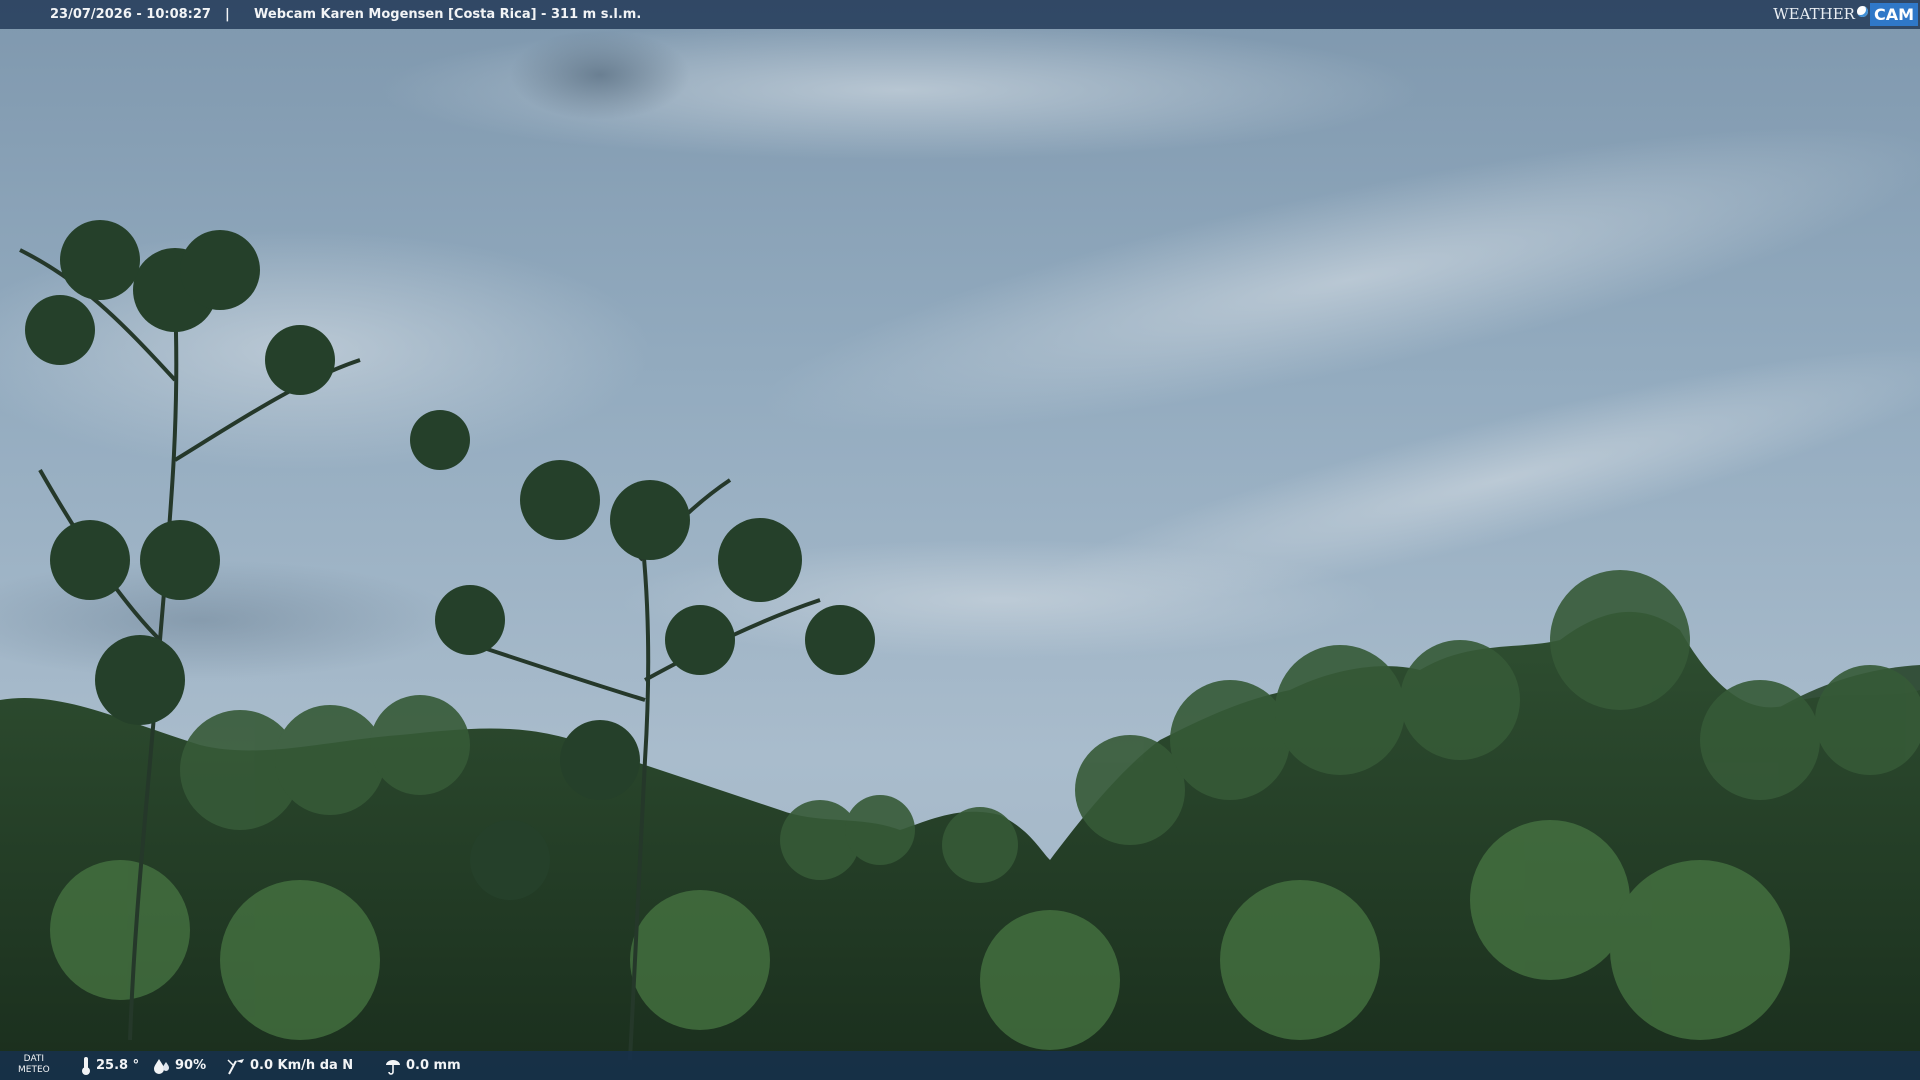  Describe the element at coordinates (393, 1066) in the screenshot. I see `rain-gauge-icon` at that location.